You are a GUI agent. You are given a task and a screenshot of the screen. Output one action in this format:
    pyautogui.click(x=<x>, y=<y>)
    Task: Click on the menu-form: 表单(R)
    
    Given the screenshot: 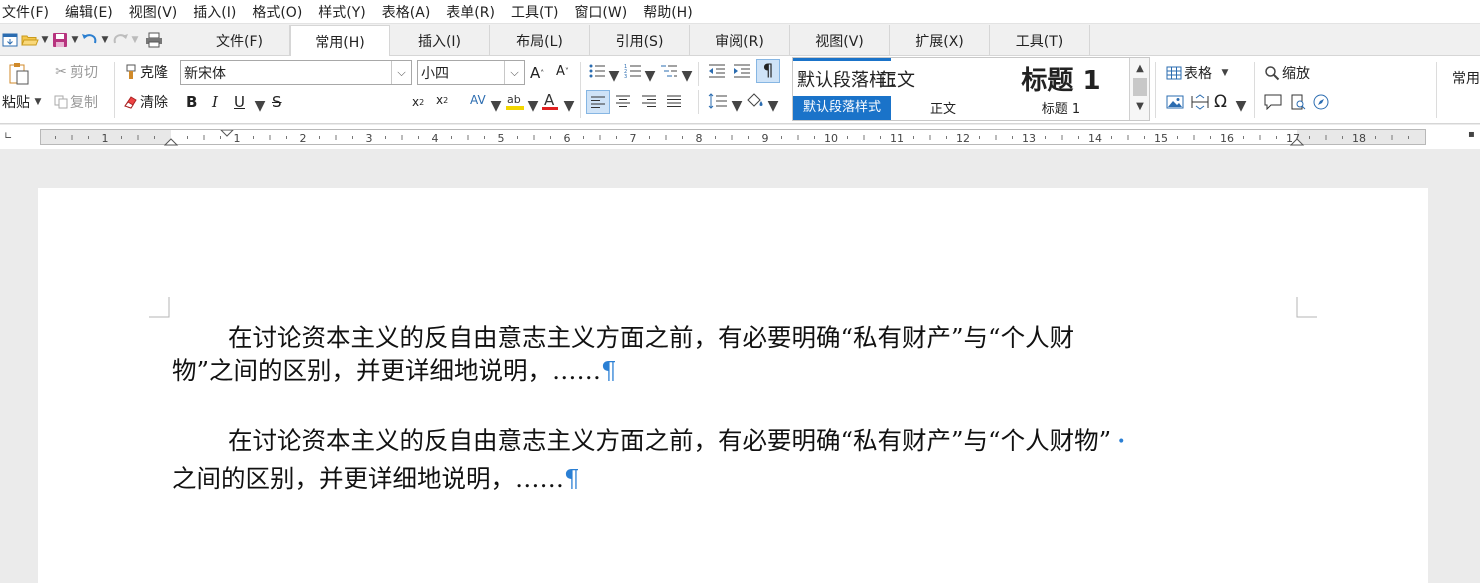 What is the action you would take?
    pyautogui.click(x=473, y=12)
    